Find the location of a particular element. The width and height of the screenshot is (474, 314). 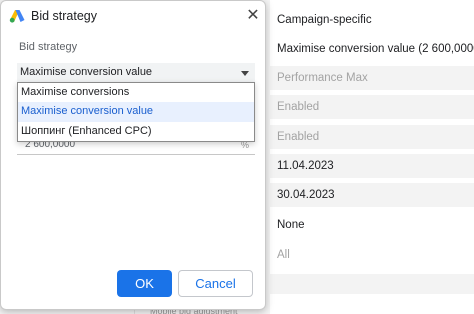

google-ads-logo-icon is located at coordinates (17, 16).